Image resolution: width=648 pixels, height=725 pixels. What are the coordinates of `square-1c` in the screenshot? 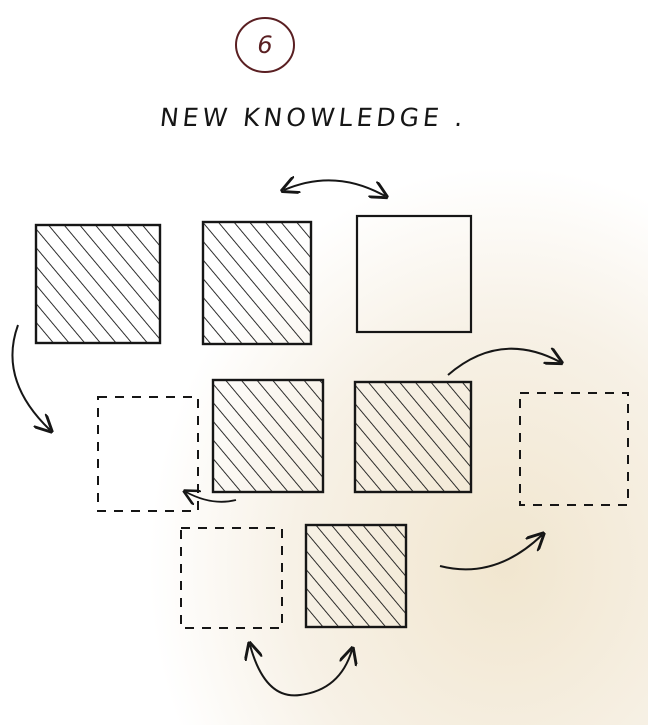 It's located at (414, 274).